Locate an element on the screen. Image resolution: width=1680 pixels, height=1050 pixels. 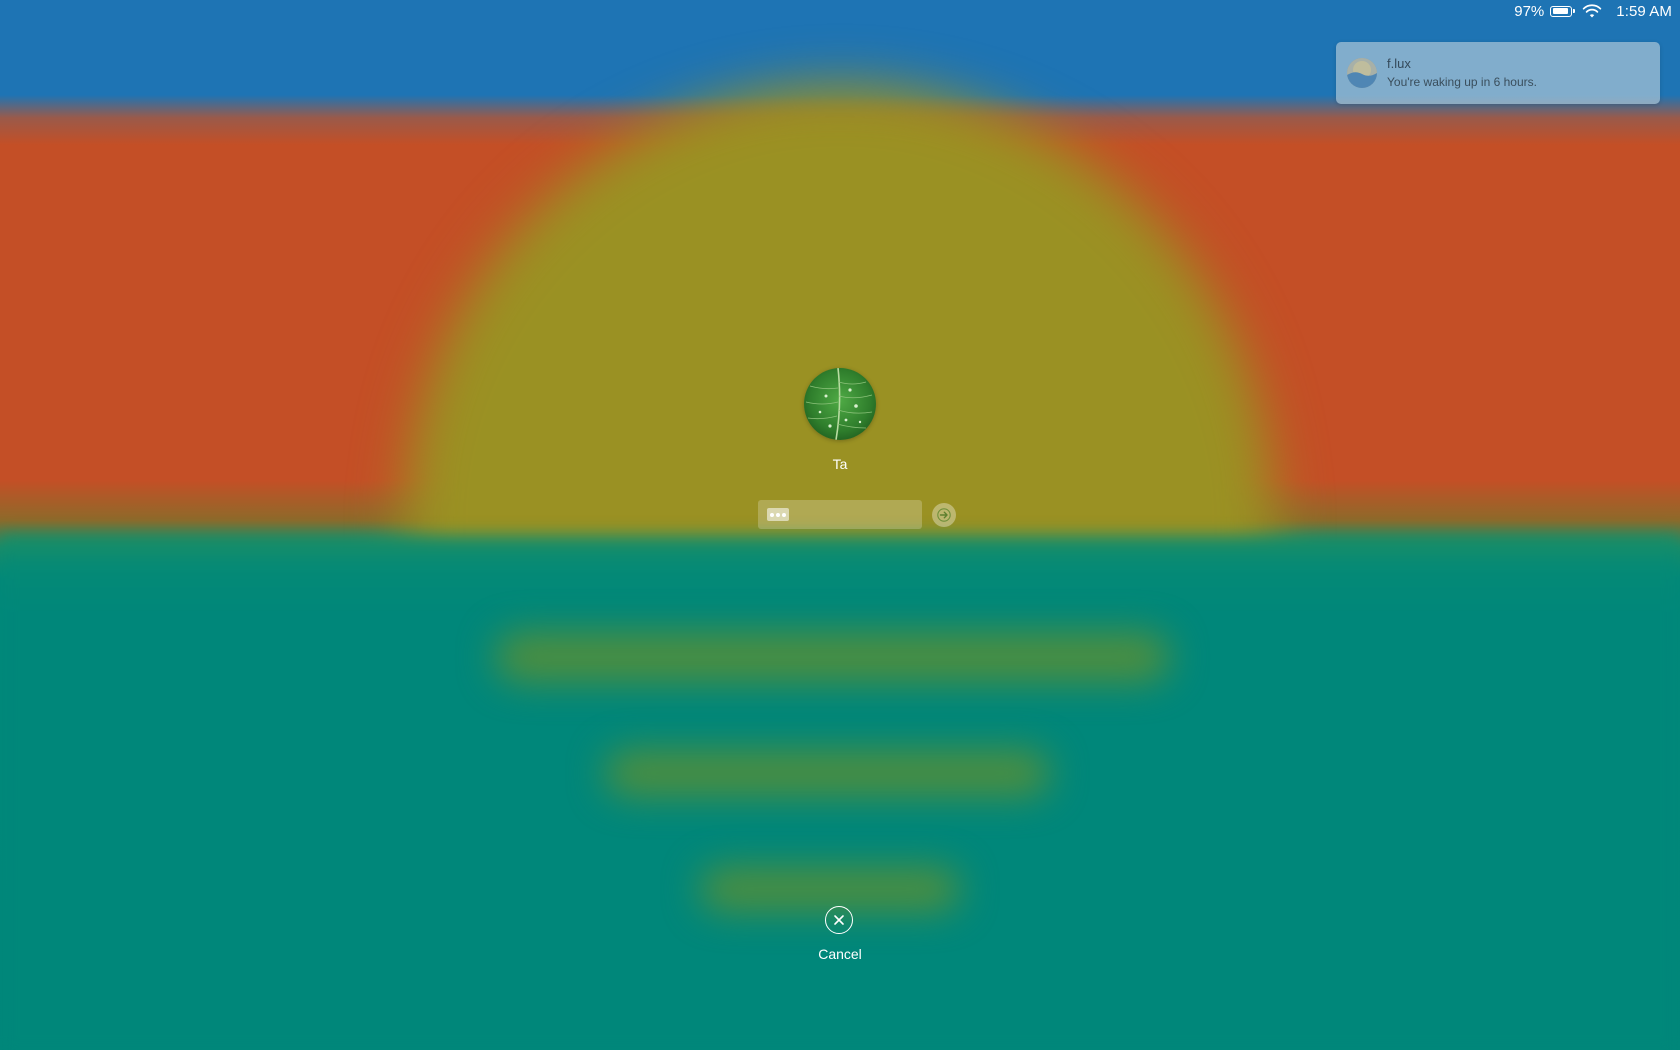
password-field is located at coordinates (840, 514).